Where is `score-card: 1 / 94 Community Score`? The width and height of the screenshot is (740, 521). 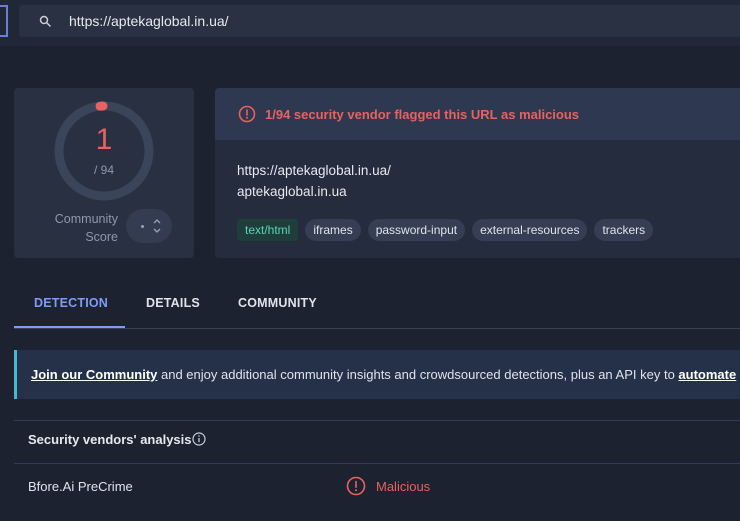
score-card: 1 / 94 Community Score is located at coordinates (104, 173).